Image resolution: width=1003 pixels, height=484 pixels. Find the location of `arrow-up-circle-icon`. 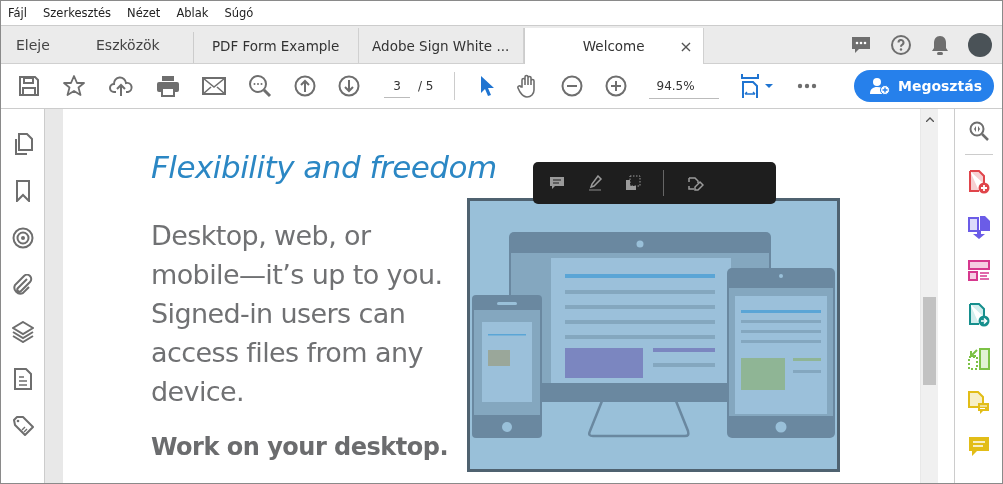

arrow-up-circle-icon is located at coordinates (305, 86).